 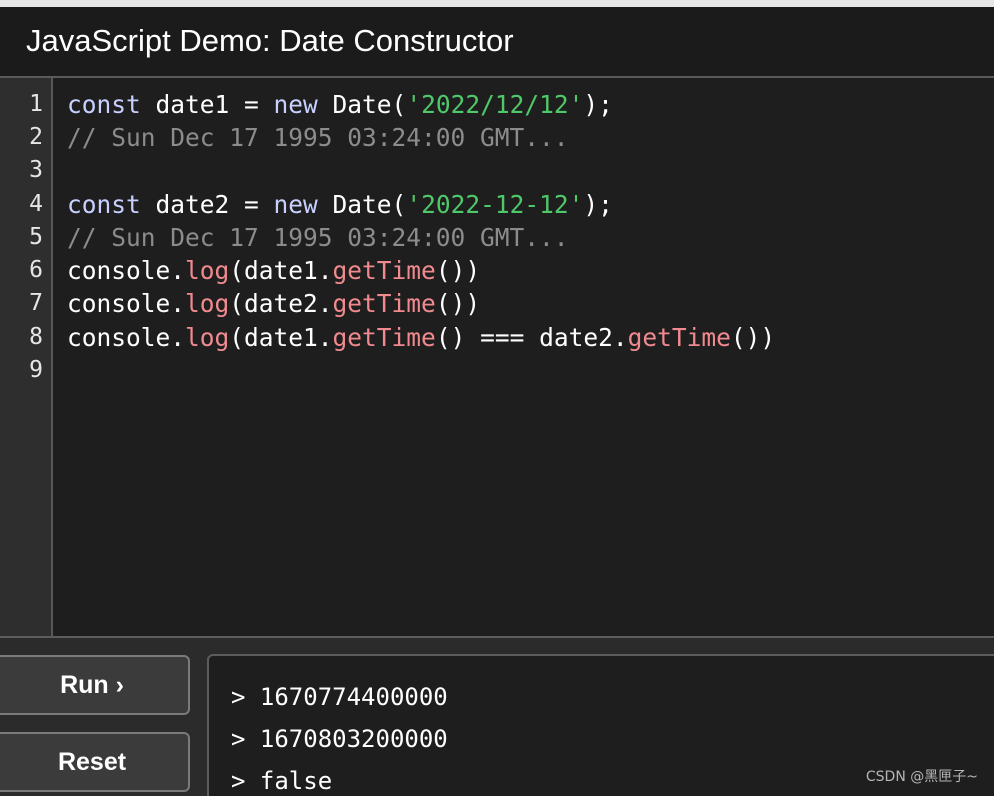 I want to click on code-text: date1 =, so click(x=207, y=104).